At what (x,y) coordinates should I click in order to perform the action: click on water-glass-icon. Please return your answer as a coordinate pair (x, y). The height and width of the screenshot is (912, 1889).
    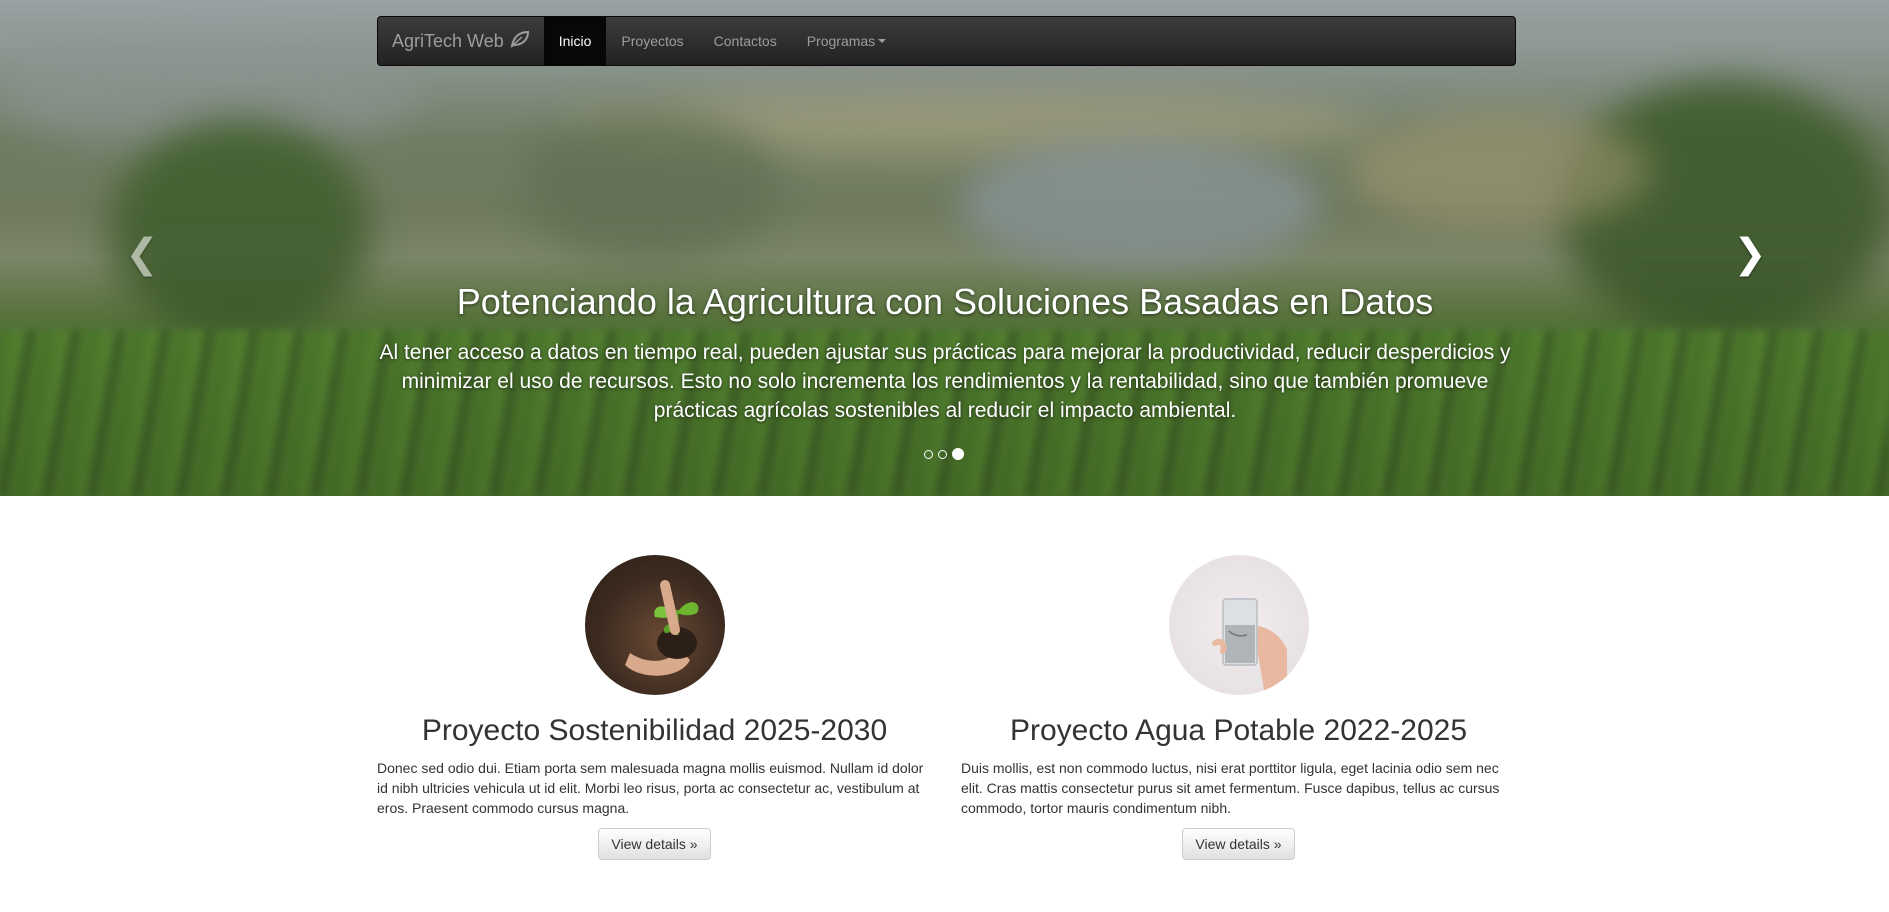
    Looking at the image, I should click on (1249, 646).